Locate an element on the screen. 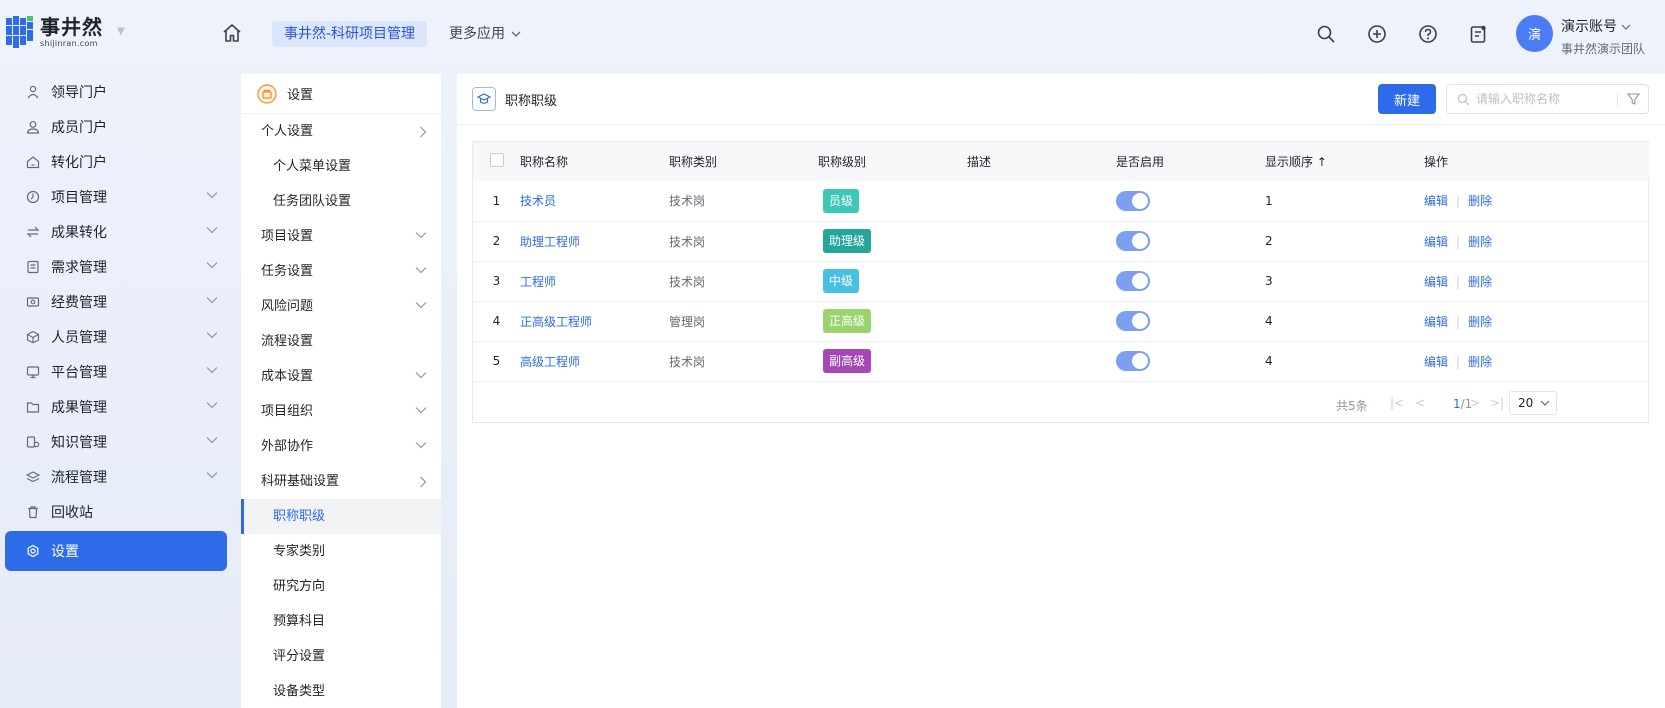  subnav-item-workflow-settings: 流程设置 is located at coordinates (341, 341).